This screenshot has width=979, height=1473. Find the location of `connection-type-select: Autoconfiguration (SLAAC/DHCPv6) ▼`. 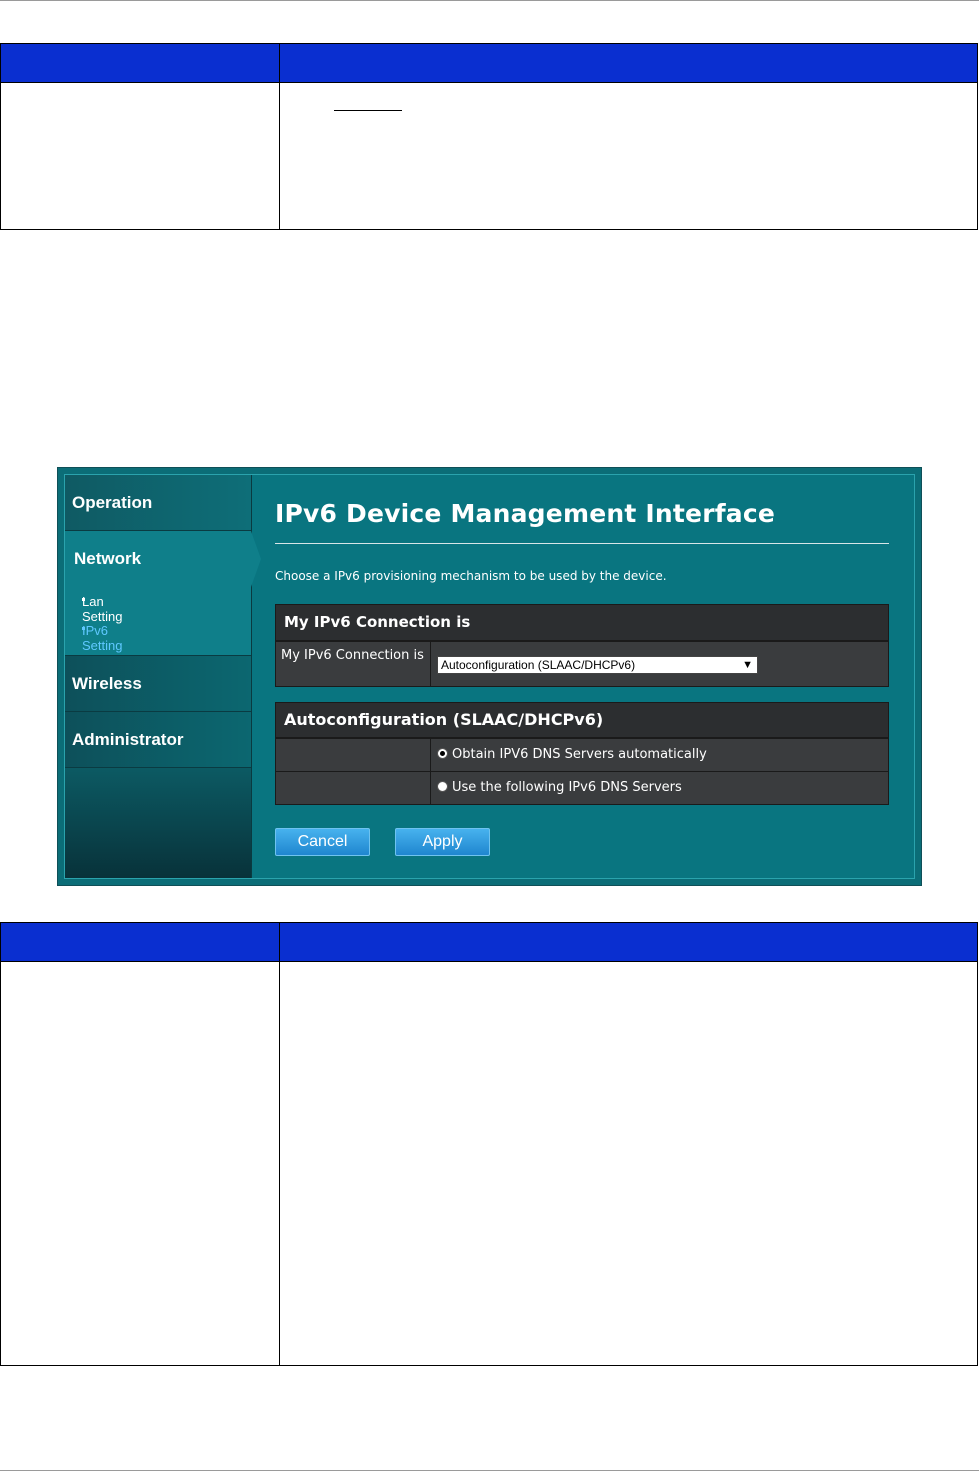

connection-type-select: Autoconfiguration (SLAAC/DHCPv6) ▼ is located at coordinates (597, 665).